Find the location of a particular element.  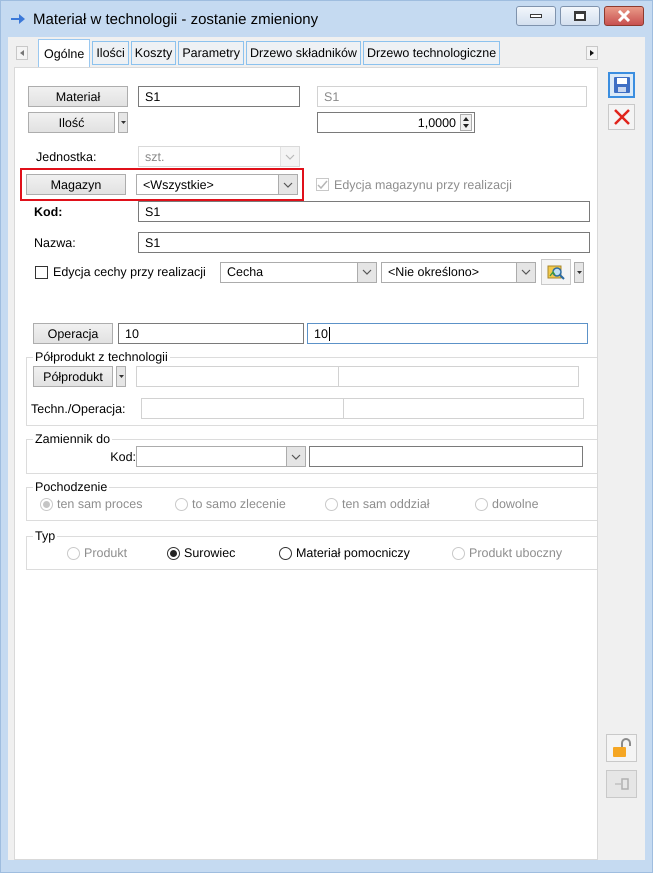

radio-label: ten sam proces is located at coordinates (99, 504).